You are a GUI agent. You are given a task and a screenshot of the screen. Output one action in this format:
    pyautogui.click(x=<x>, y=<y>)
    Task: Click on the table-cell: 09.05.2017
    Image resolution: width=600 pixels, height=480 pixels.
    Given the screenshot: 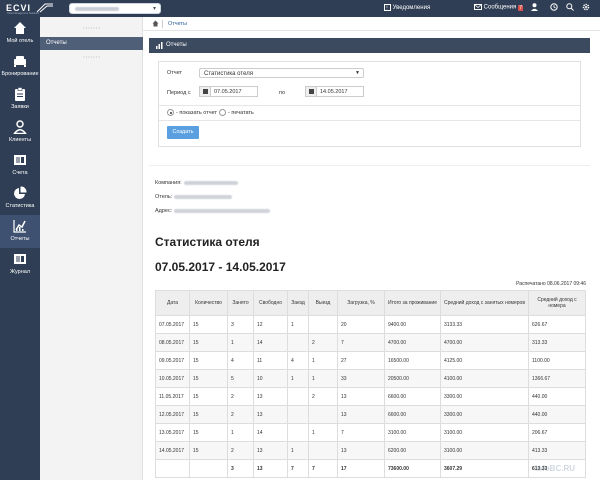 What is the action you would take?
    pyautogui.click(x=172, y=360)
    